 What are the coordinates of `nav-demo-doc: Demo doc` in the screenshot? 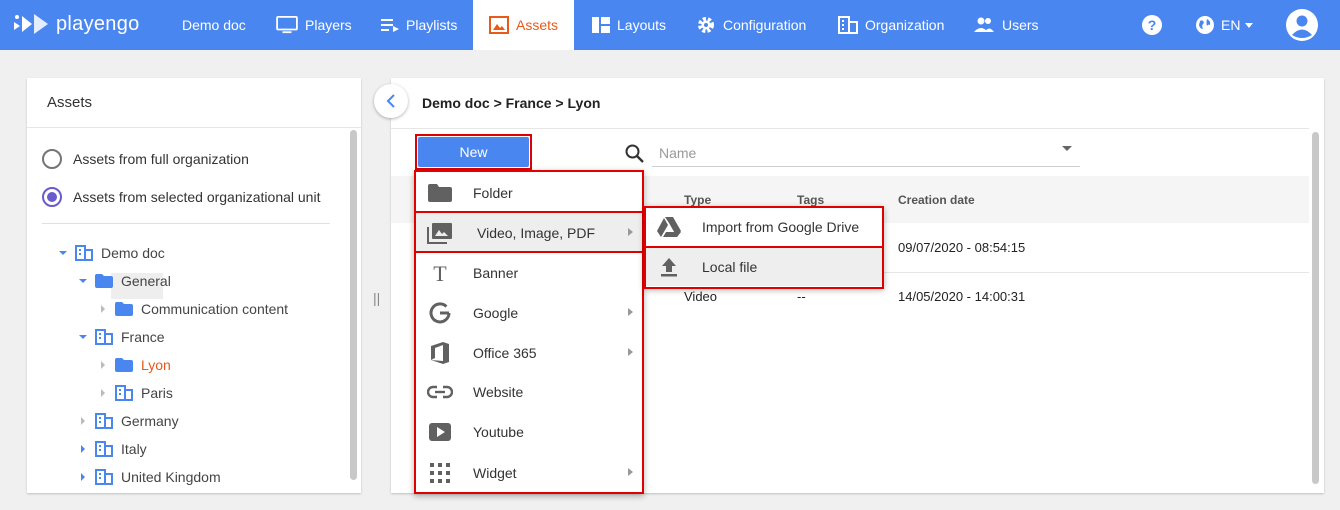 It's located at (214, 25).